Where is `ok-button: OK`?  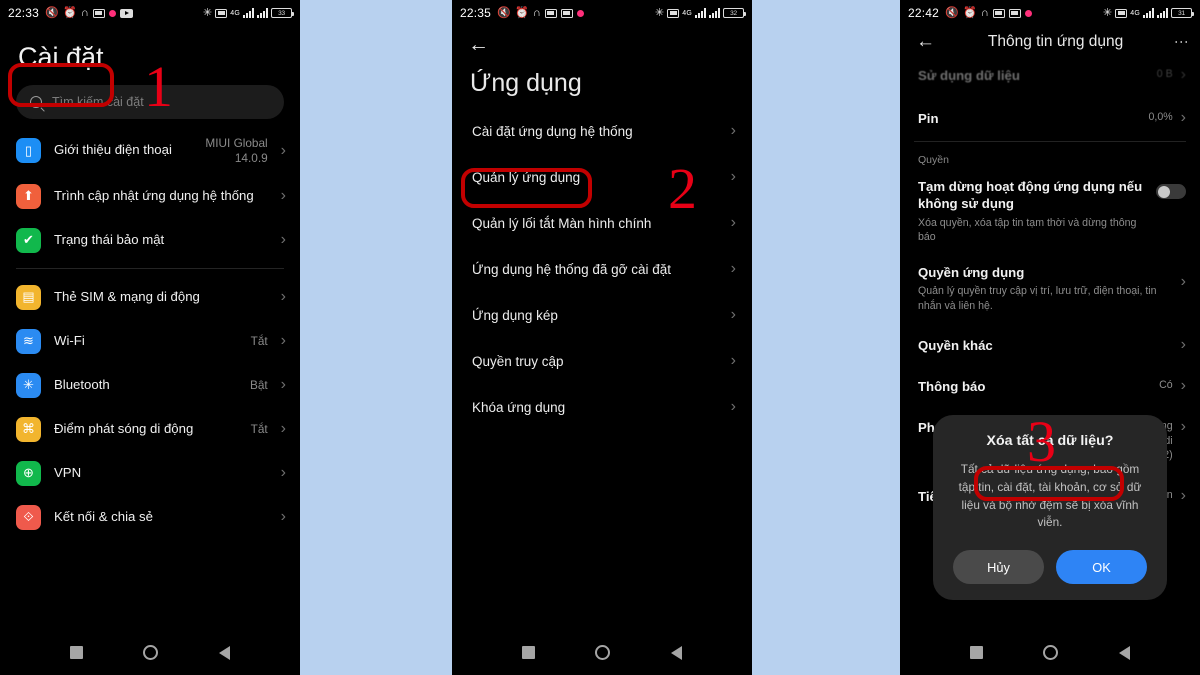
ok-button: OK is located at coordinates (1101, 567).